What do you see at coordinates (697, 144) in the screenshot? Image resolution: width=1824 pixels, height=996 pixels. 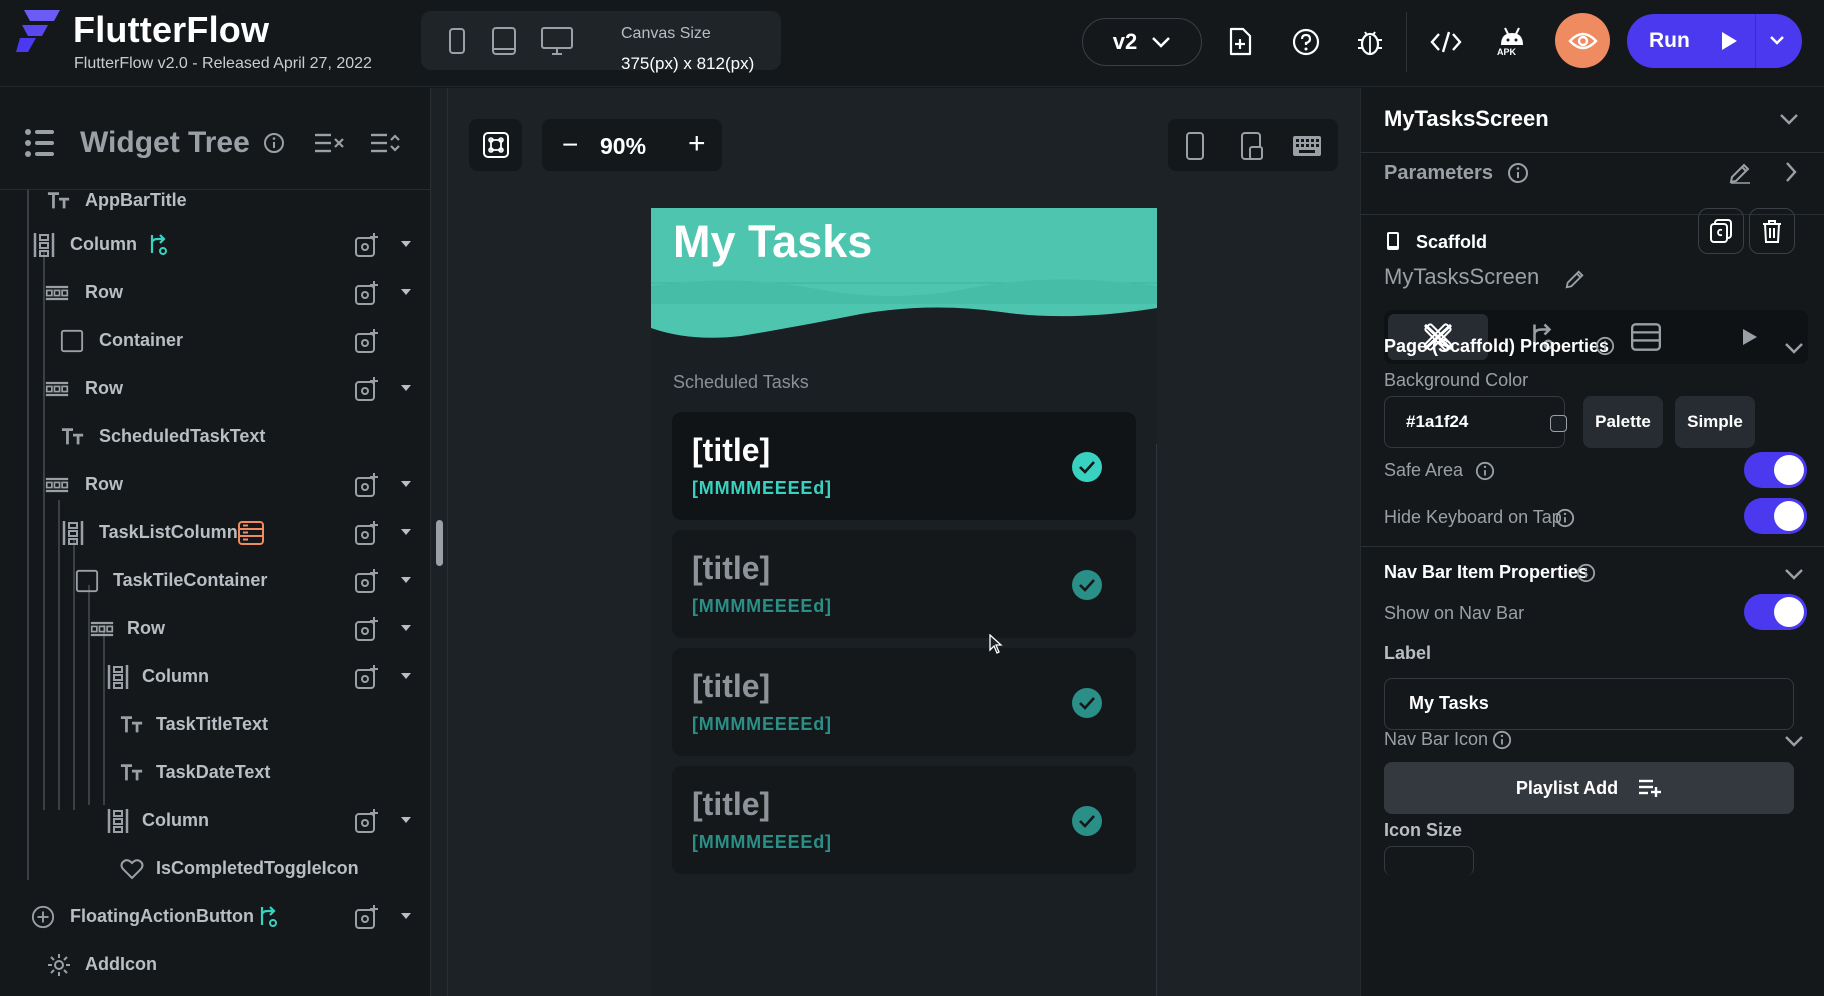 I see `zoom-in-button: +` at bounding box center [697, 144].